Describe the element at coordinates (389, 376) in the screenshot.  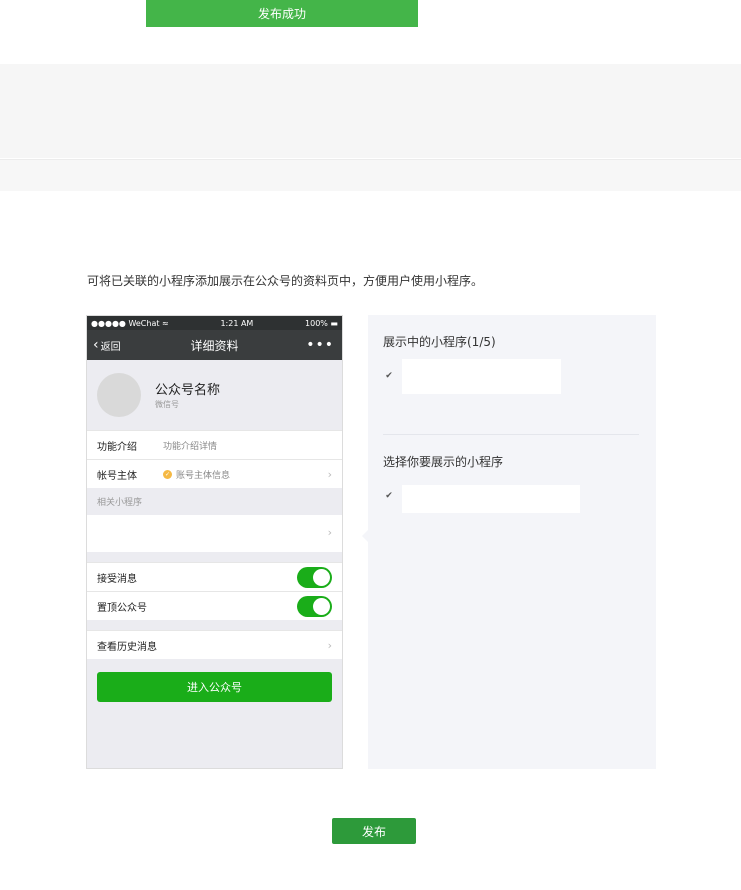
I see `showing-checkbox: ✔` at that location.